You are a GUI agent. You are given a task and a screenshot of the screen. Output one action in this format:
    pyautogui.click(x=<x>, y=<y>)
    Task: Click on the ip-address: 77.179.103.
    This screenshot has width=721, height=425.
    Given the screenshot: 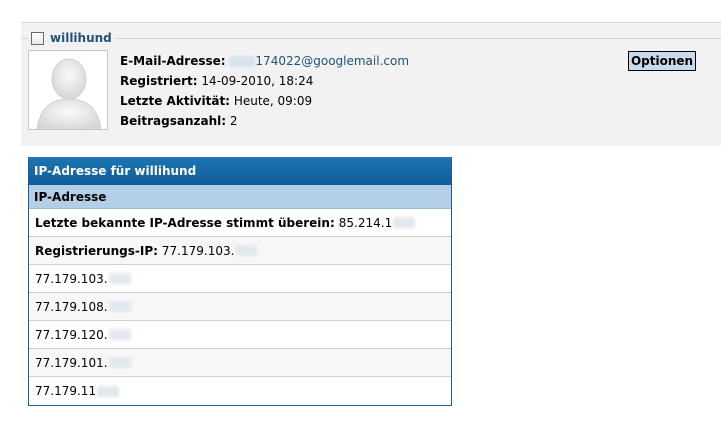 What is the action you would take?
    pyautogui.click(x=71, y=278)
    